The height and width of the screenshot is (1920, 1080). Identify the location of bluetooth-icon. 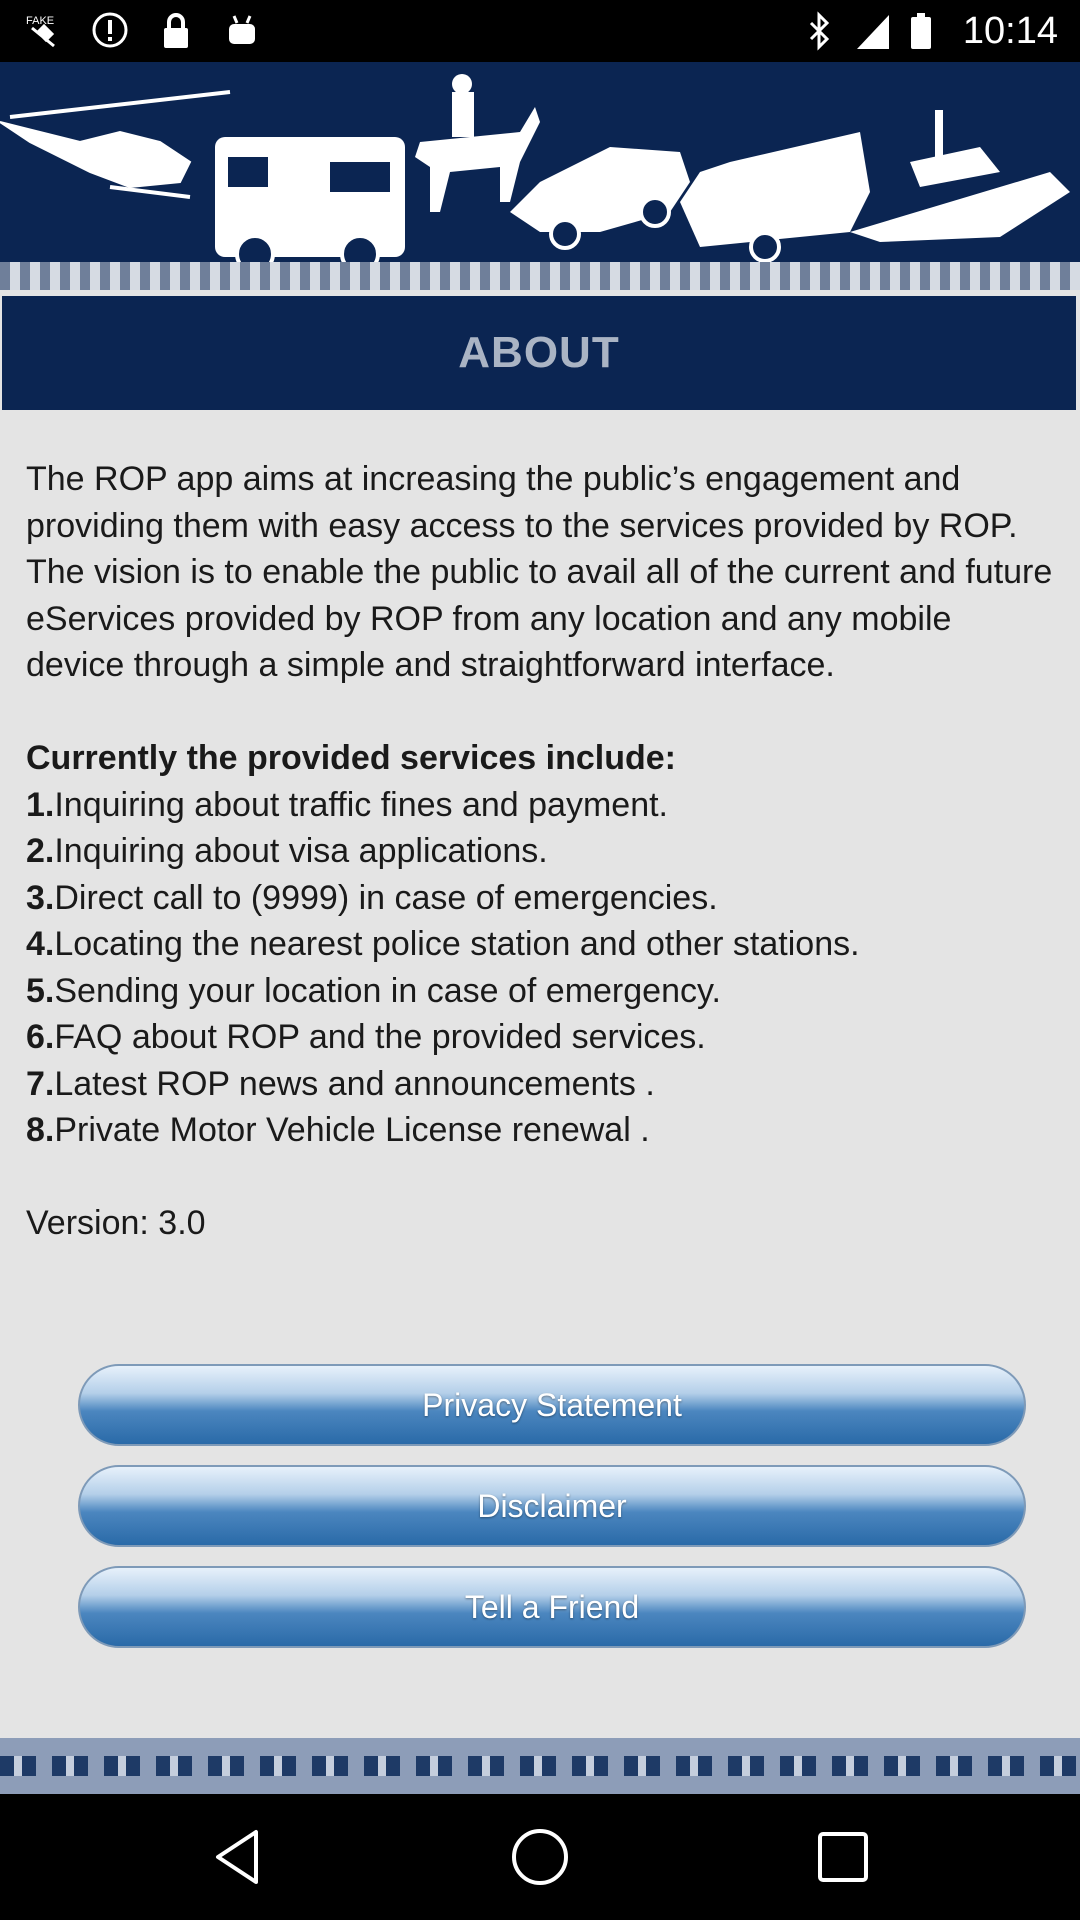
(819, 31).